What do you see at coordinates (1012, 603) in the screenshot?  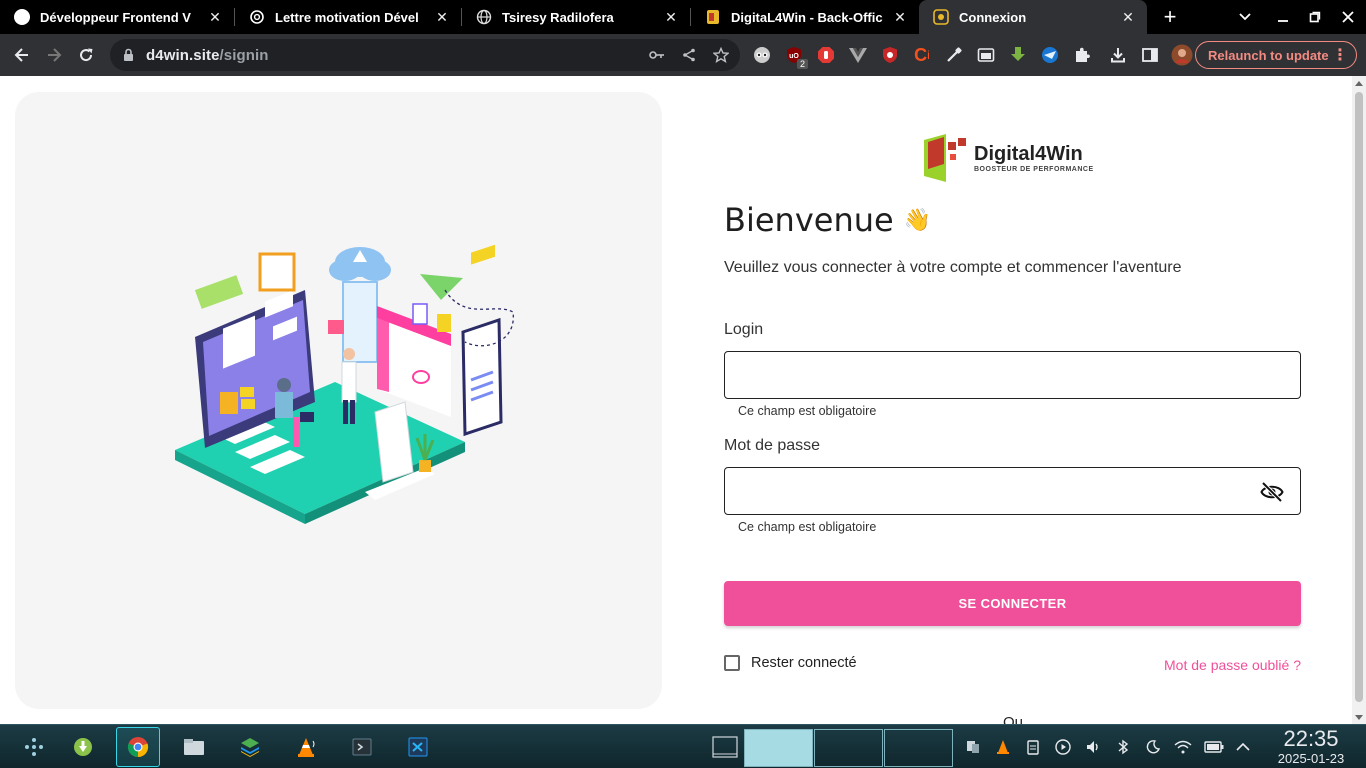 I see `signin-submit-button: SE CONNECTER` at bounding box center [1012, 603].